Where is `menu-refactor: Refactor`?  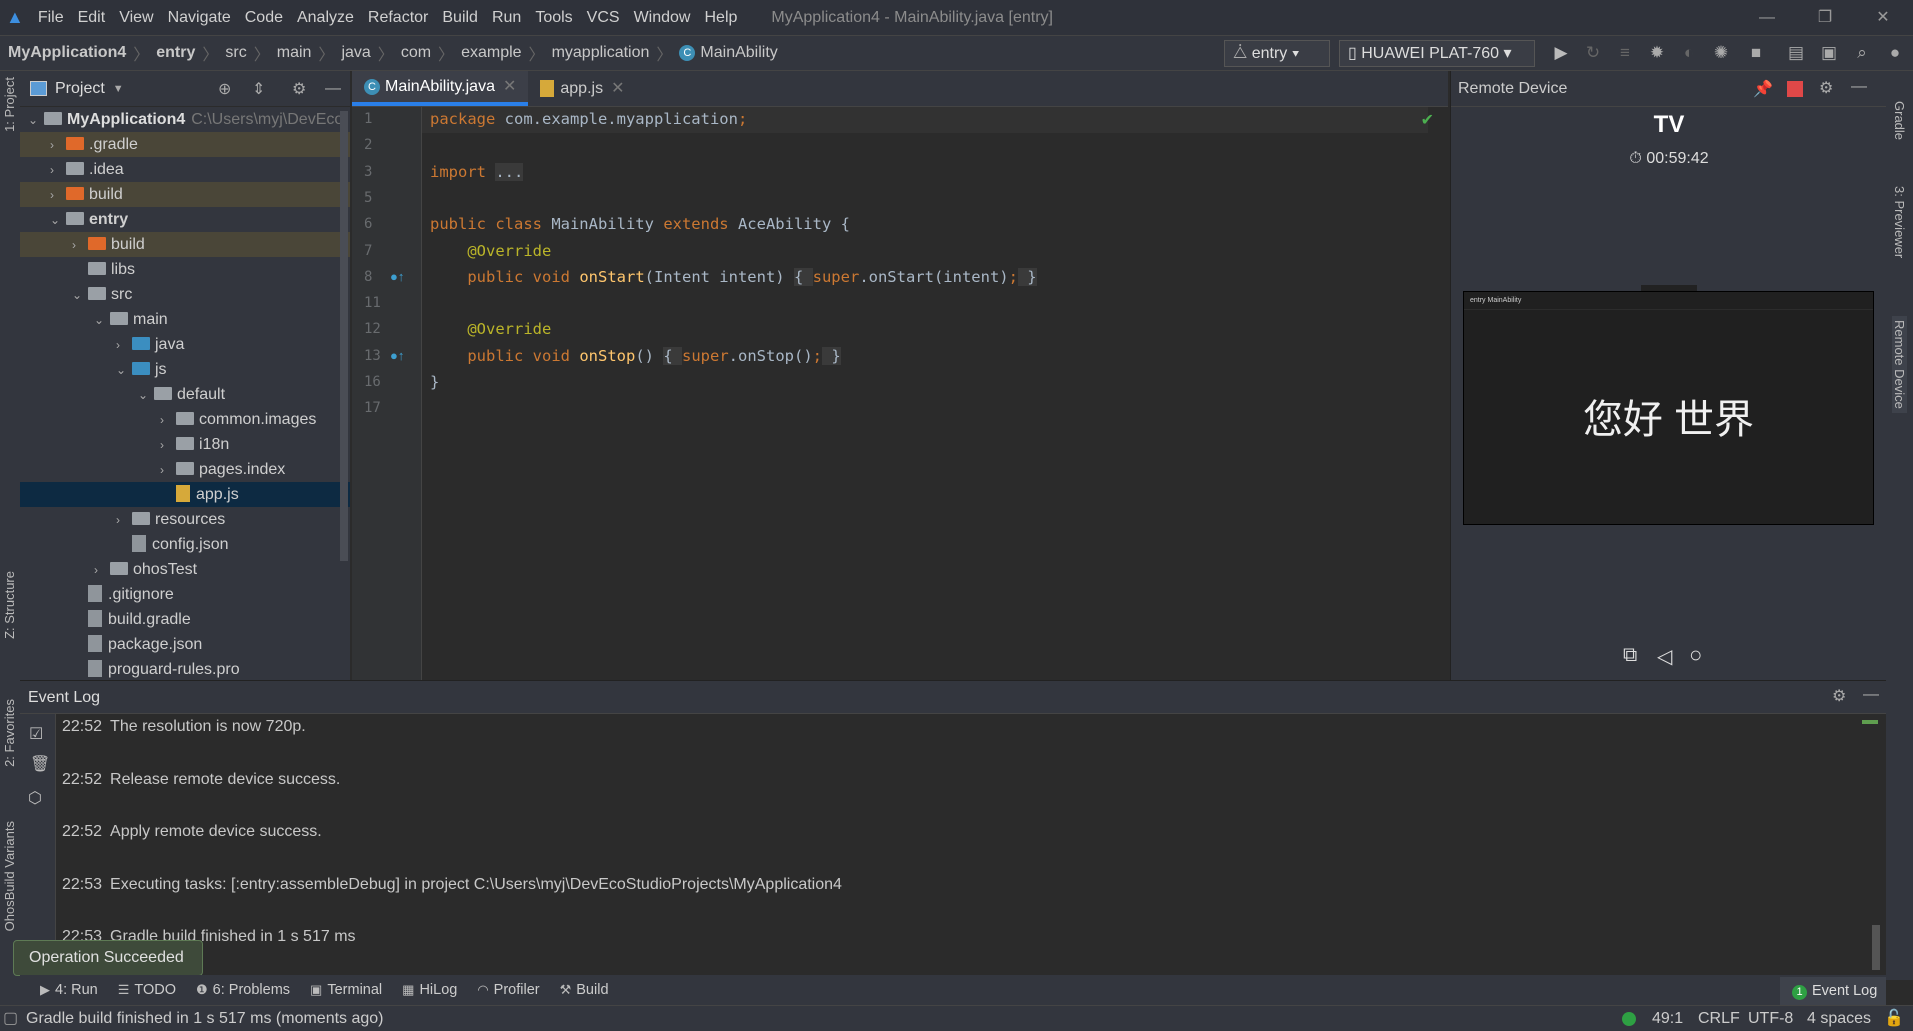
menu-refactor: Refactor is located at coordinates (398, 18).